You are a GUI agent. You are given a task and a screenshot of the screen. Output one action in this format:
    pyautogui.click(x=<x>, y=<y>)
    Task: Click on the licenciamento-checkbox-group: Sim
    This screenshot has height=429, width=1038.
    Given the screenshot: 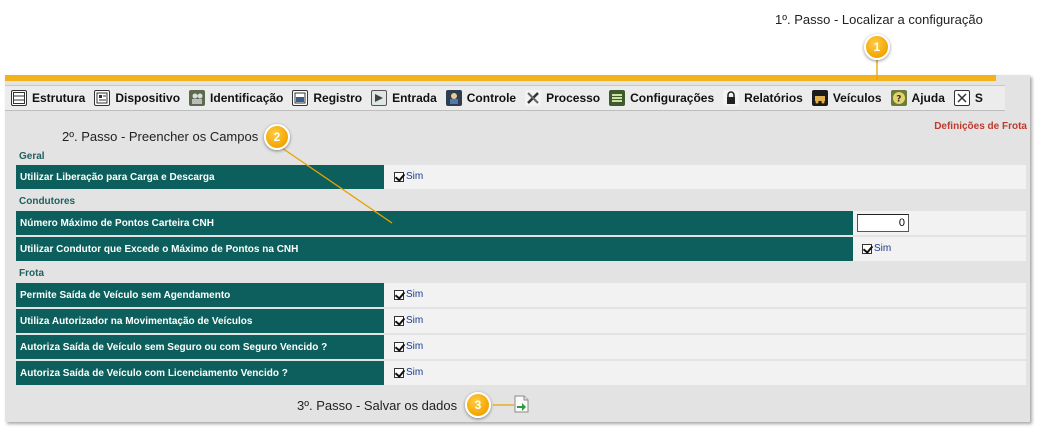 What is the action you would take?
    pyautogui.click(x=408, y=372)
    